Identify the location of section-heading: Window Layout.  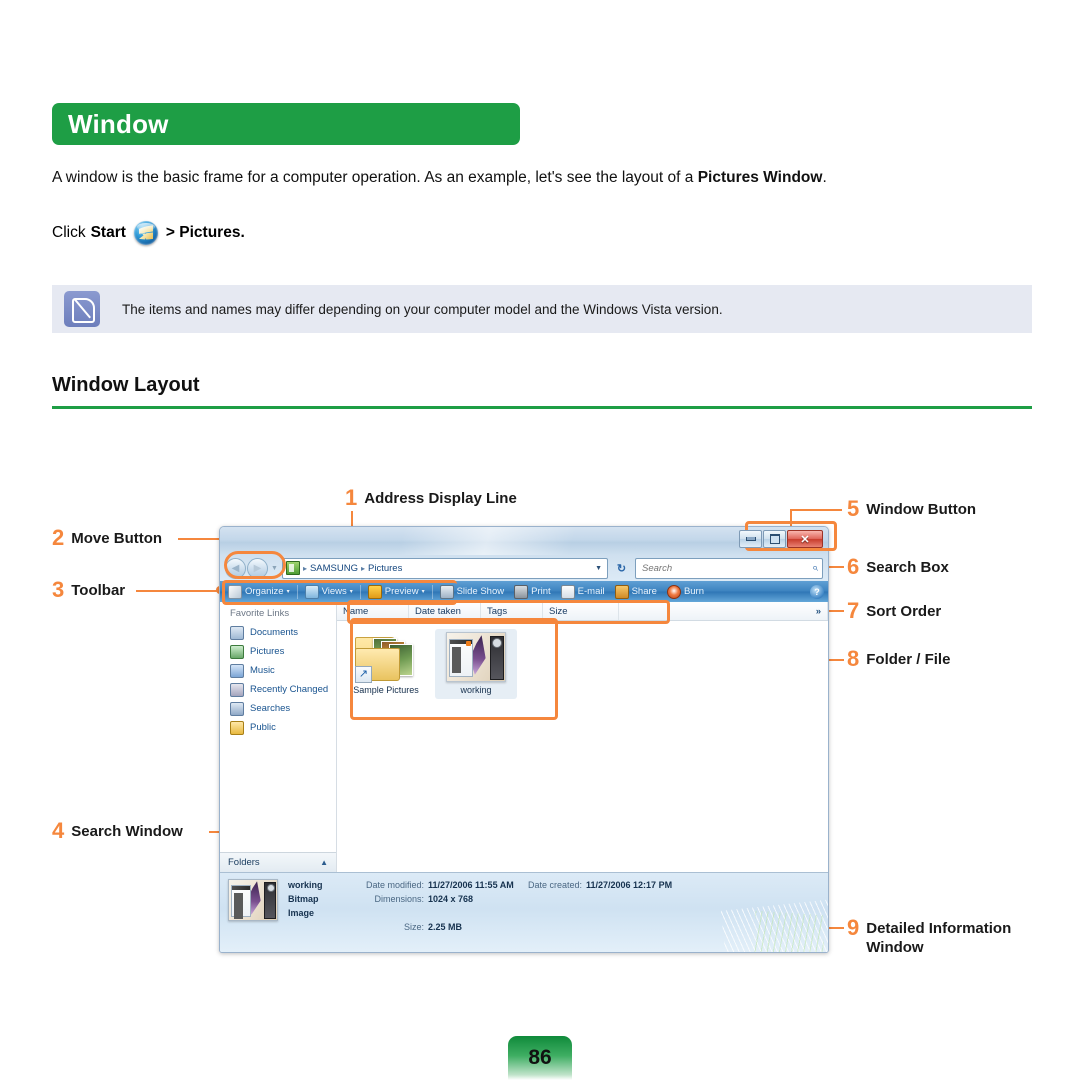
(126, 385).